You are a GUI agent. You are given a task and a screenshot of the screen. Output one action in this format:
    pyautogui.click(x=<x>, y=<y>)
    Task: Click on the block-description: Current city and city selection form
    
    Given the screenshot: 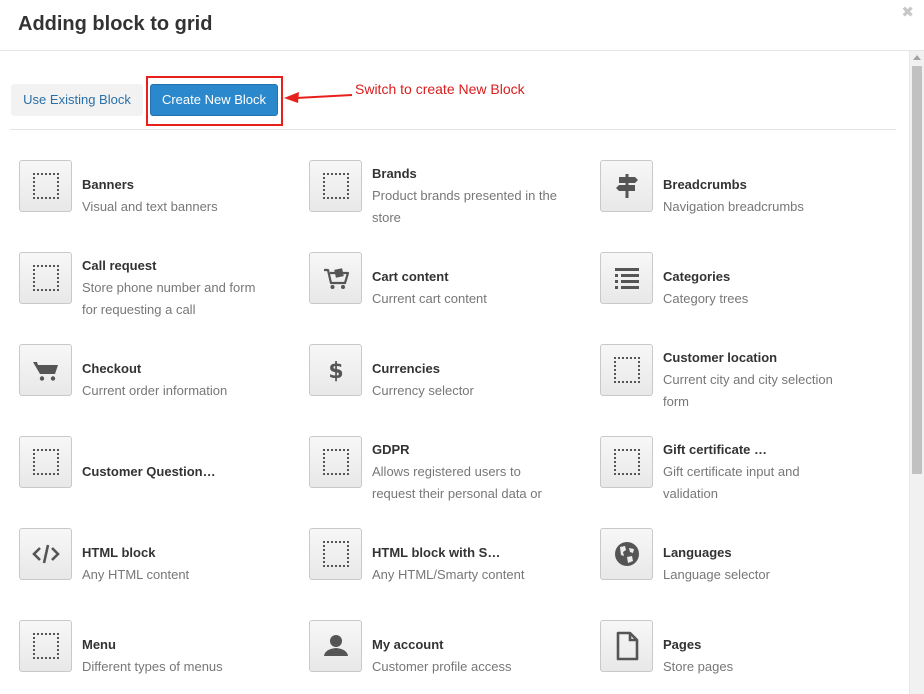 What is the action you would take?
    pyautogui.click(x=748, y=390)
    